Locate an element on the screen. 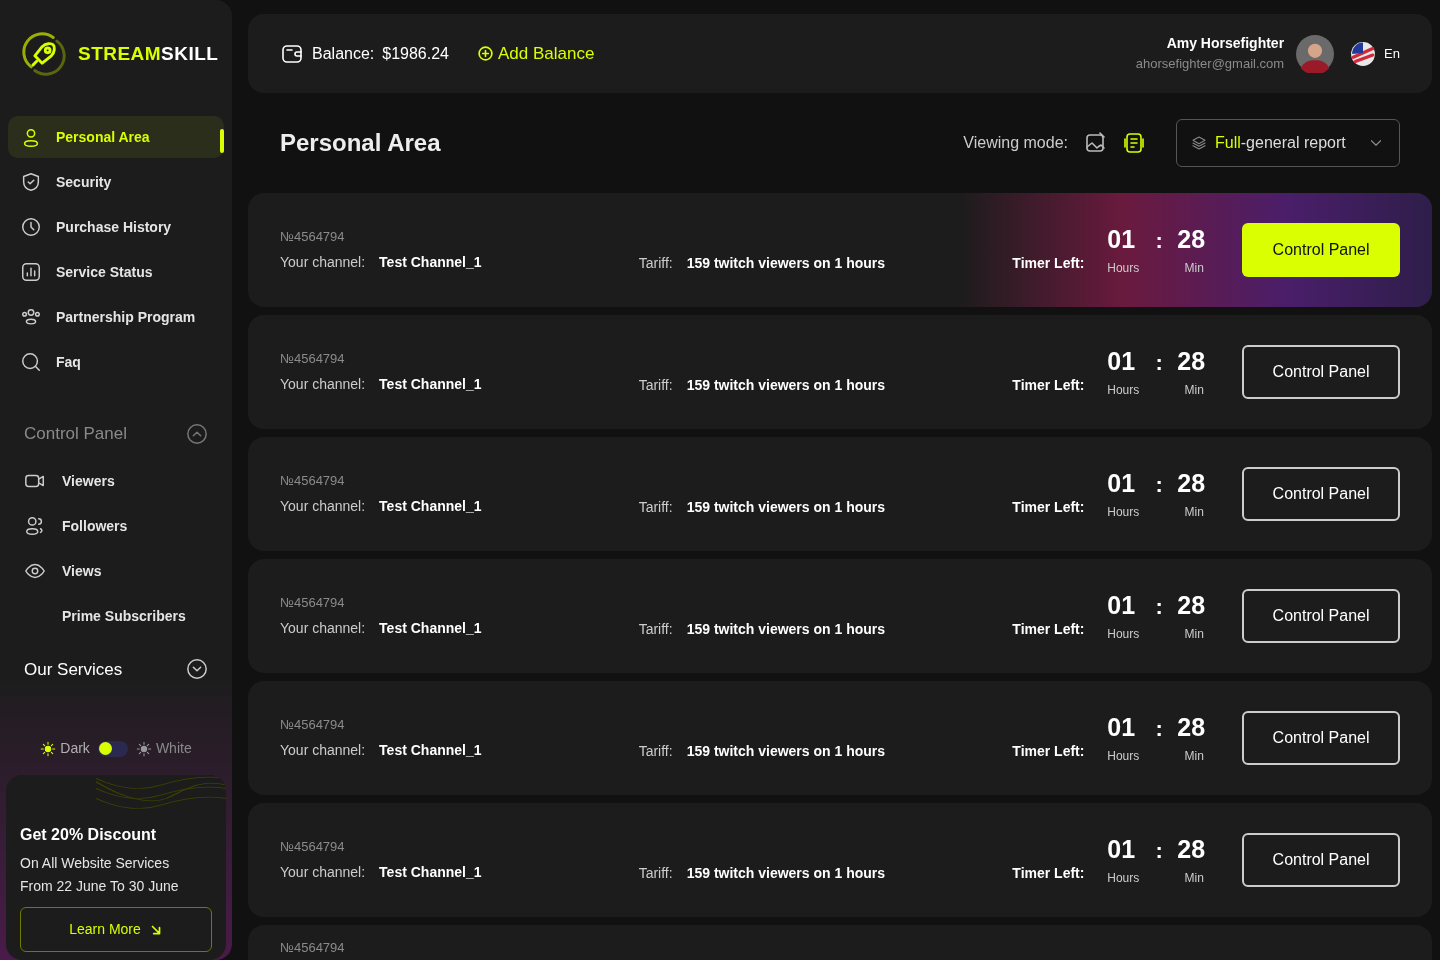  language-label: En is located at coordinates (1392, 53).